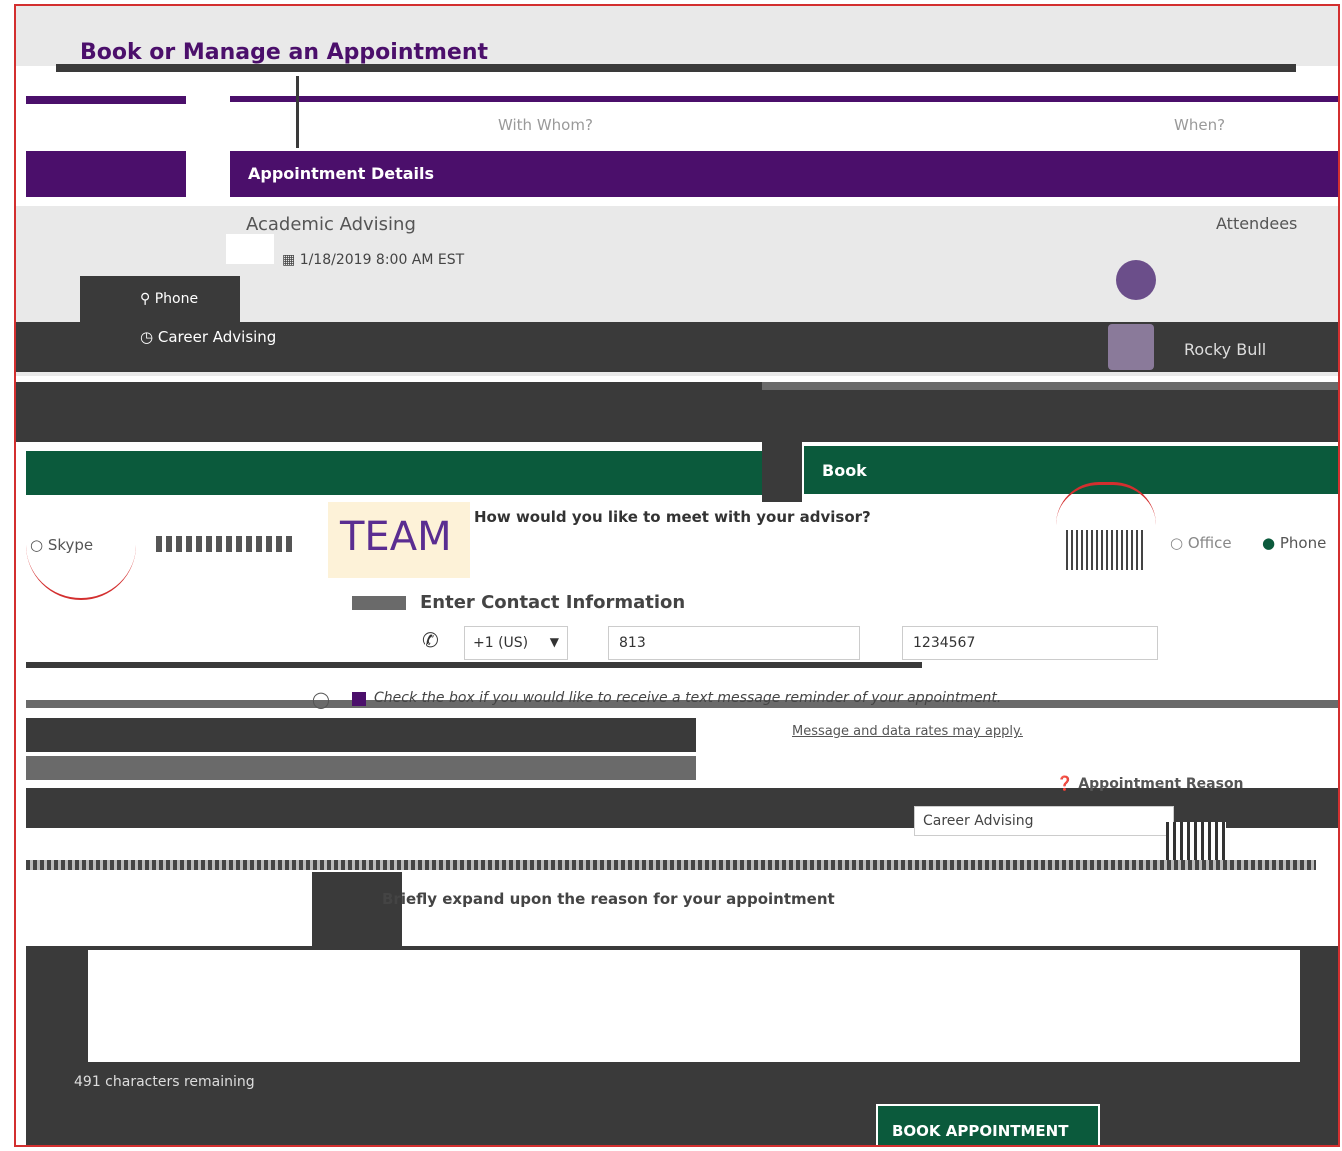  Describe the element at coordinates (1161, 784) in the screenshot. I see `reason-label: Appointment Reason` at that location.